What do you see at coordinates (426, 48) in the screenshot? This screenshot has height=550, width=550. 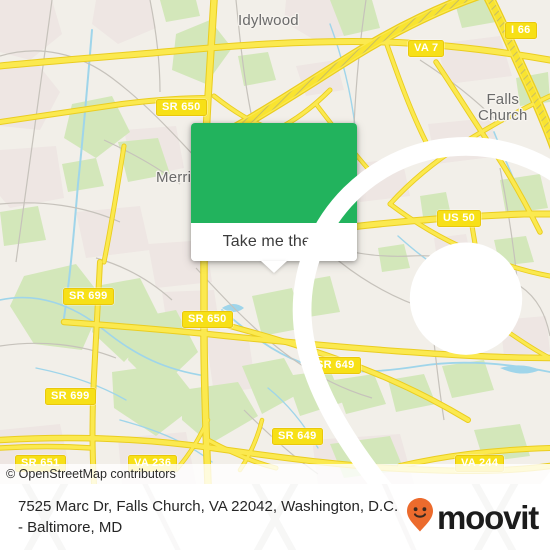 I see `route-shield-va-7: VA 7` at bounding box center [426, 48].